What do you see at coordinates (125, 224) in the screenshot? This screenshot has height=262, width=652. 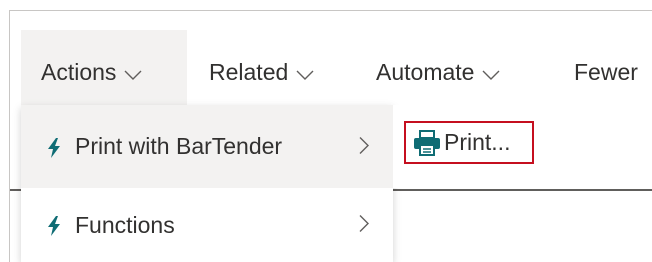 I see `menu-item-label: Functions` at bounding box center [125, 224].